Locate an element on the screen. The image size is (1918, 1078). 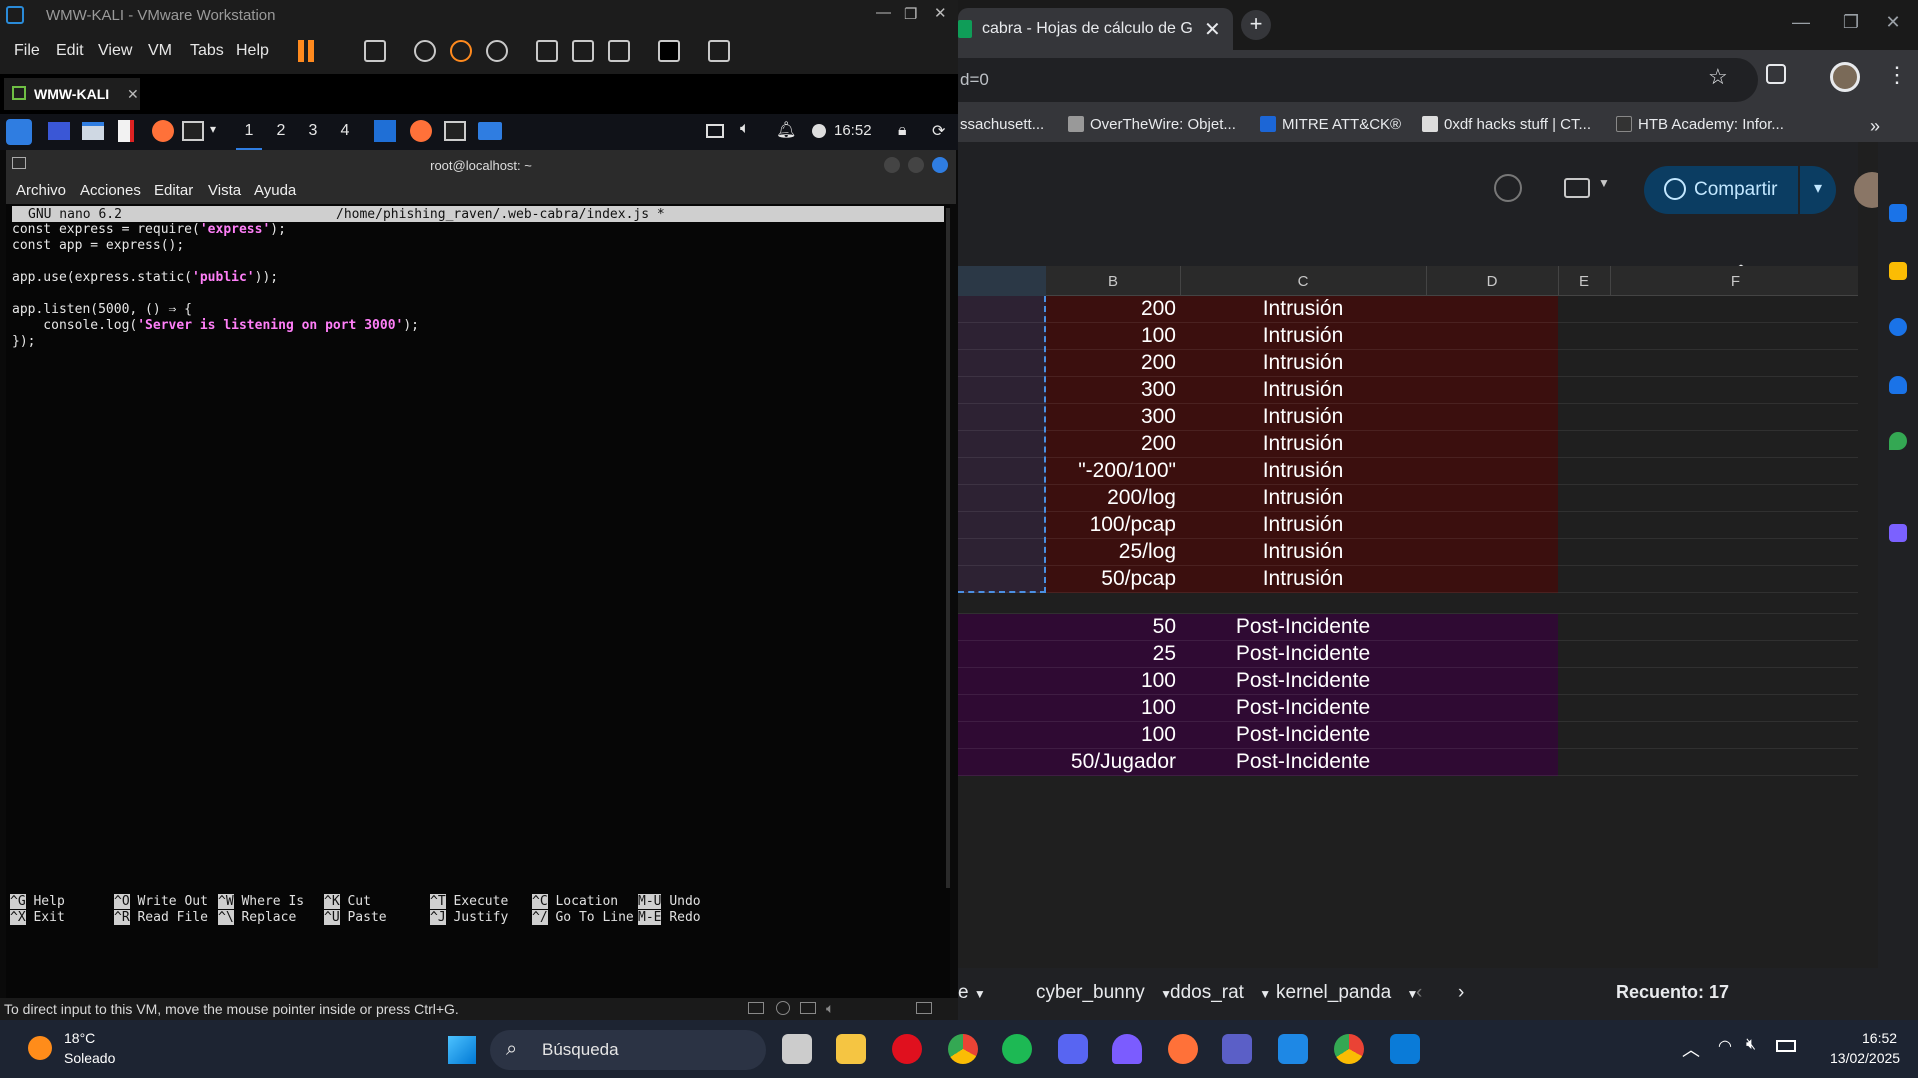
cell-b: 50/Jugador is located at coordinates (1113, 762).